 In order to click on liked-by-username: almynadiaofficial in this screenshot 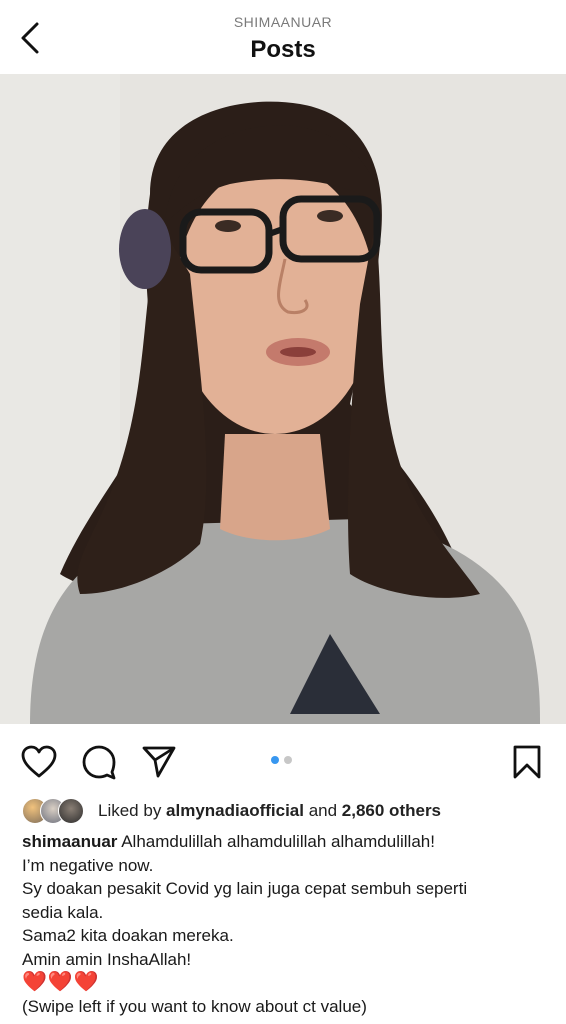, I will do `click(235, 810)`.